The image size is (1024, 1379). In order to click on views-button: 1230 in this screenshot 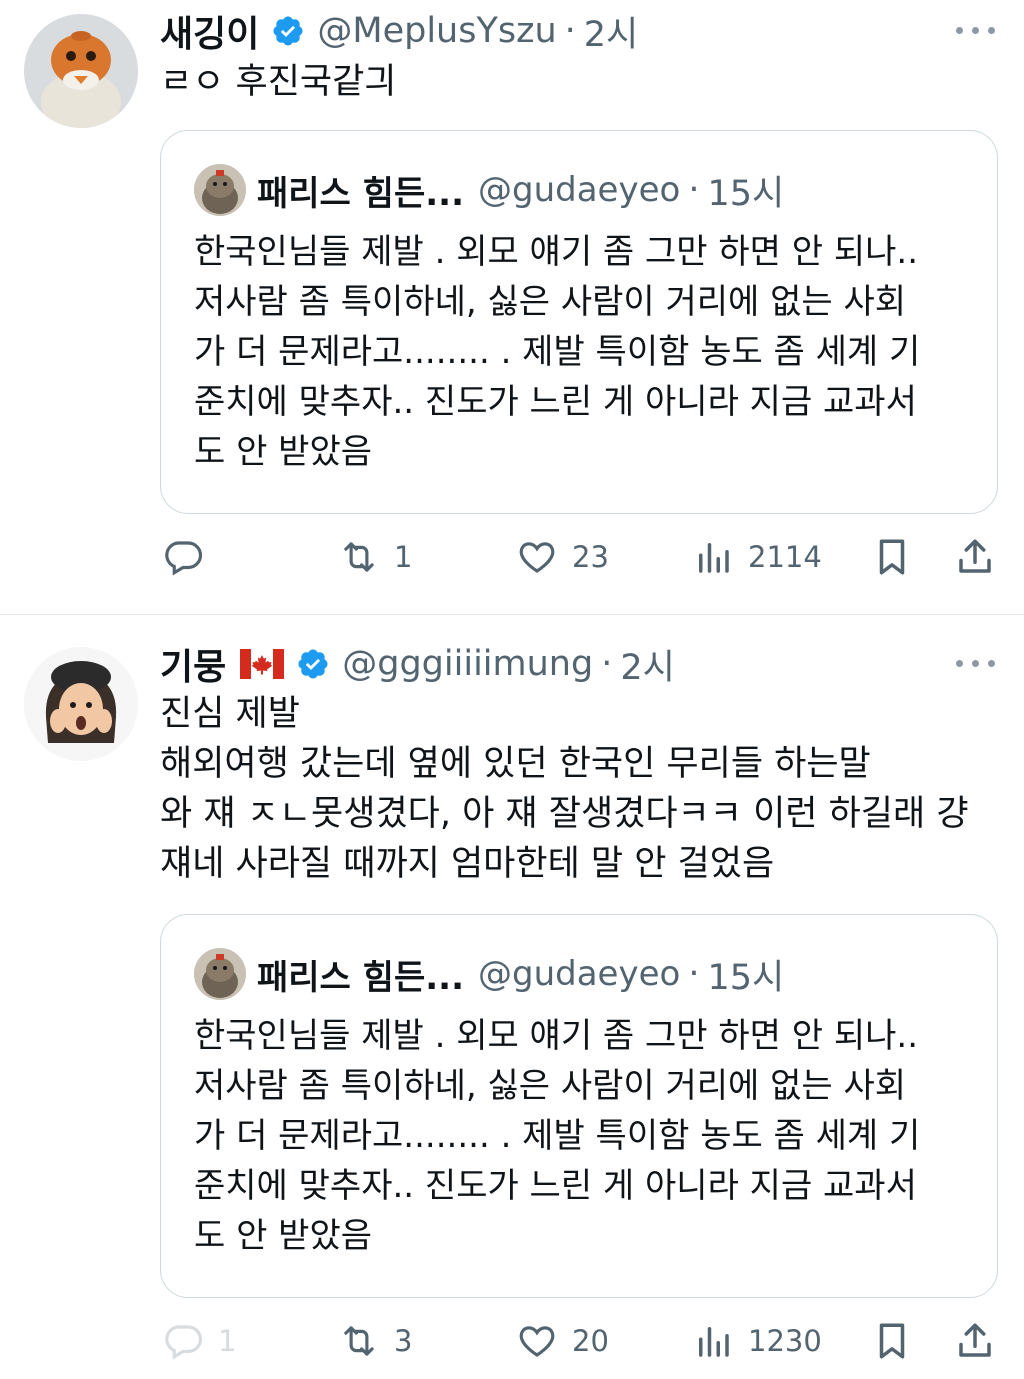, I will do `click(757, 1341)`.